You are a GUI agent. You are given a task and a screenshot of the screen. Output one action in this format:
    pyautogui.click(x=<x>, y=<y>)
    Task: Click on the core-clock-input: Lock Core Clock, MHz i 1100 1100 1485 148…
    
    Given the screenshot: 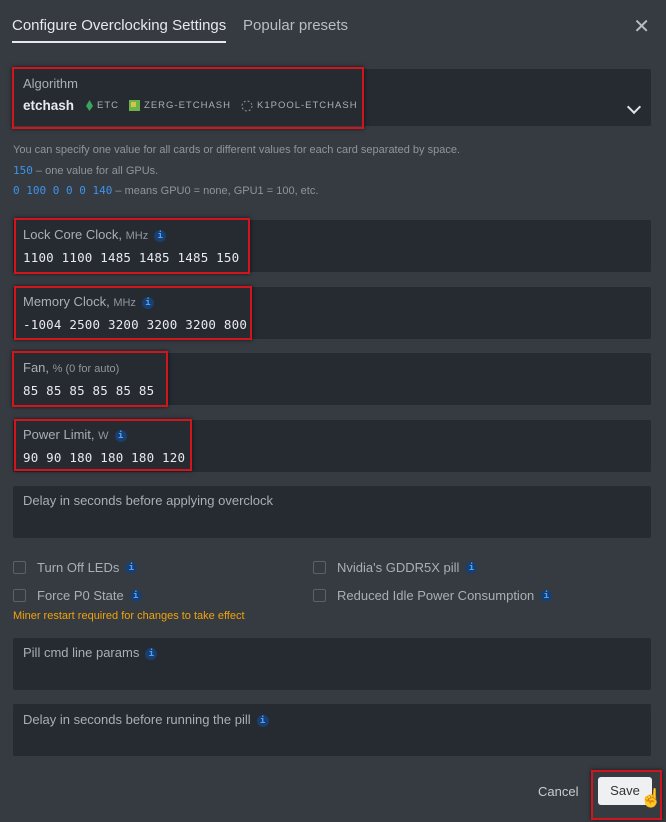 What is the action you would take?
    pyautogui.click(x=332, y=246)
    